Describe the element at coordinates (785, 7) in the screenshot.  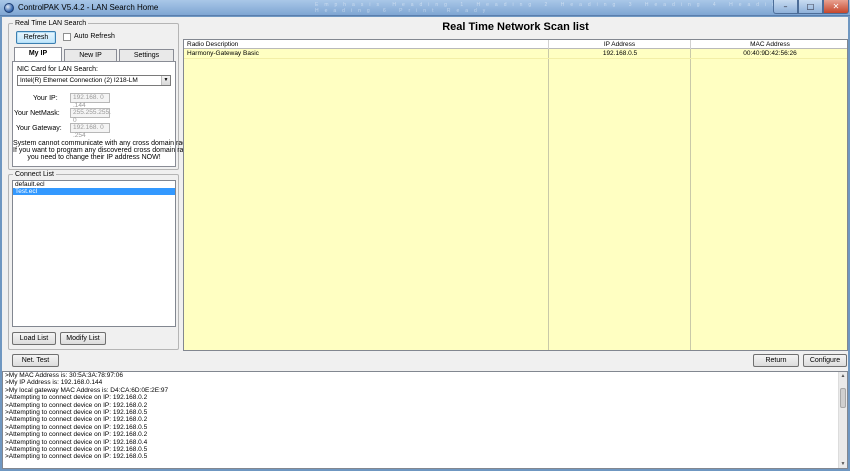
I see `minimize-button: –` at that location.